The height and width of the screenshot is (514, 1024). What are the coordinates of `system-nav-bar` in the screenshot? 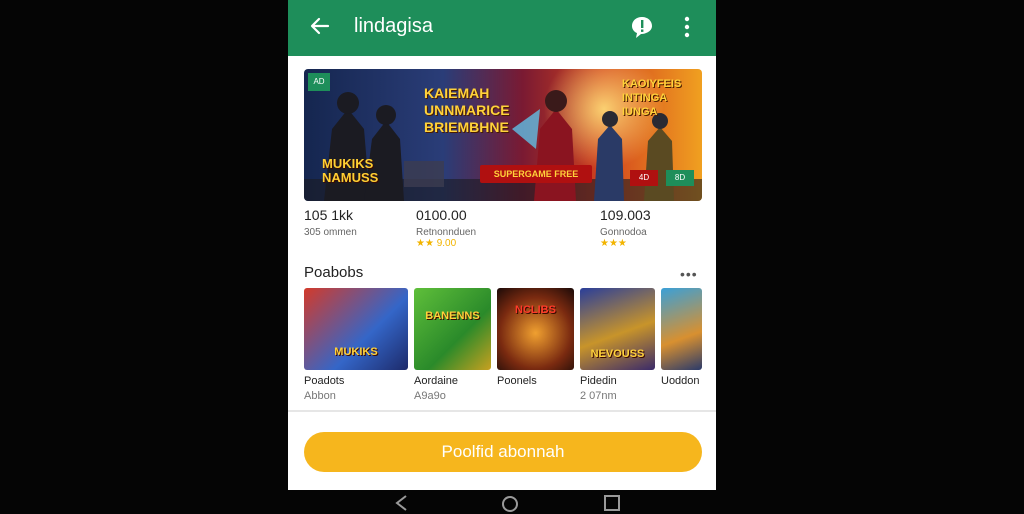 It's located at (512, 501).